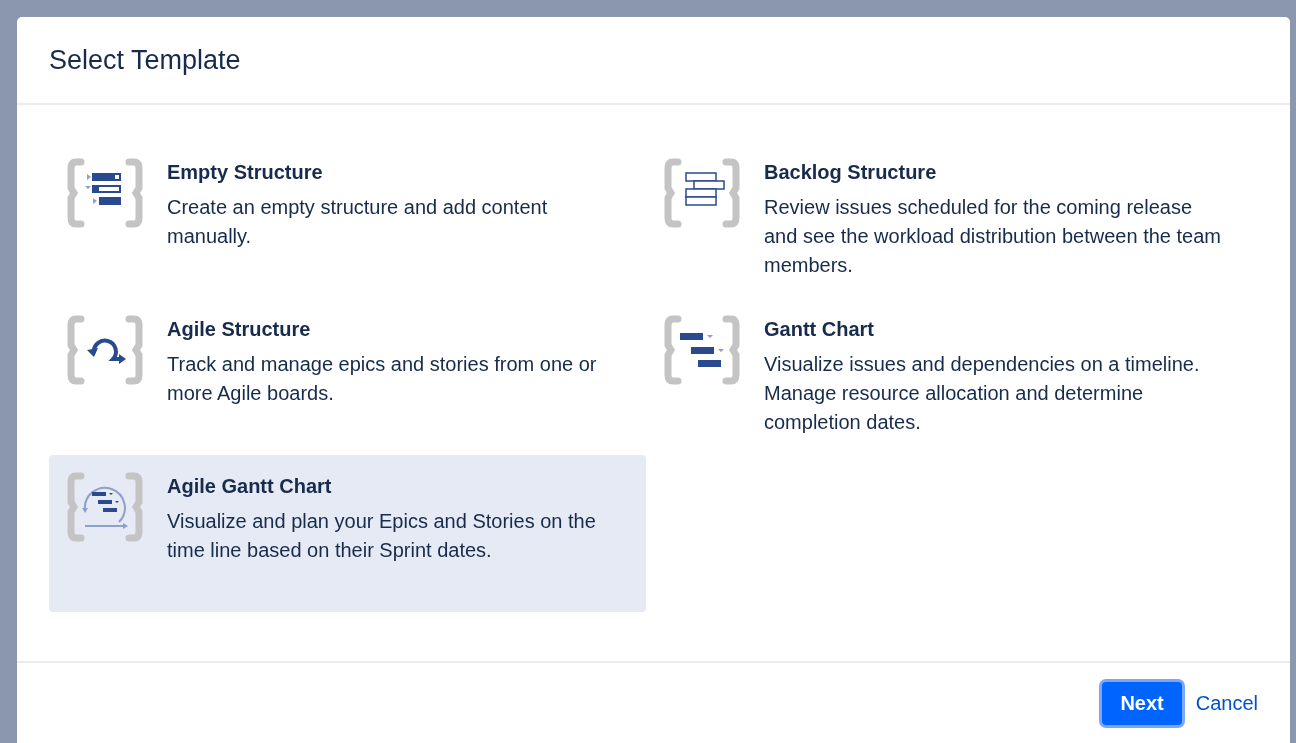 The width and height of the screenshot is (1296, 743). I want to click on template-option: Gantt Chart Visualize issues and dependencies on a timeline. Manage resource allocation and determine completion dates., so click(944, 376).